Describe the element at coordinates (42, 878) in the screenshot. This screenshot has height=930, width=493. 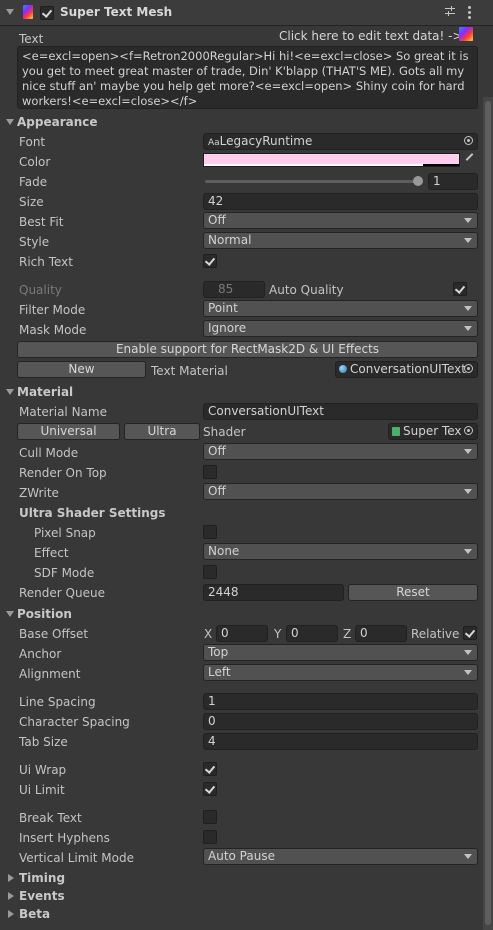
I see `timing-heading: Timing` at that location.